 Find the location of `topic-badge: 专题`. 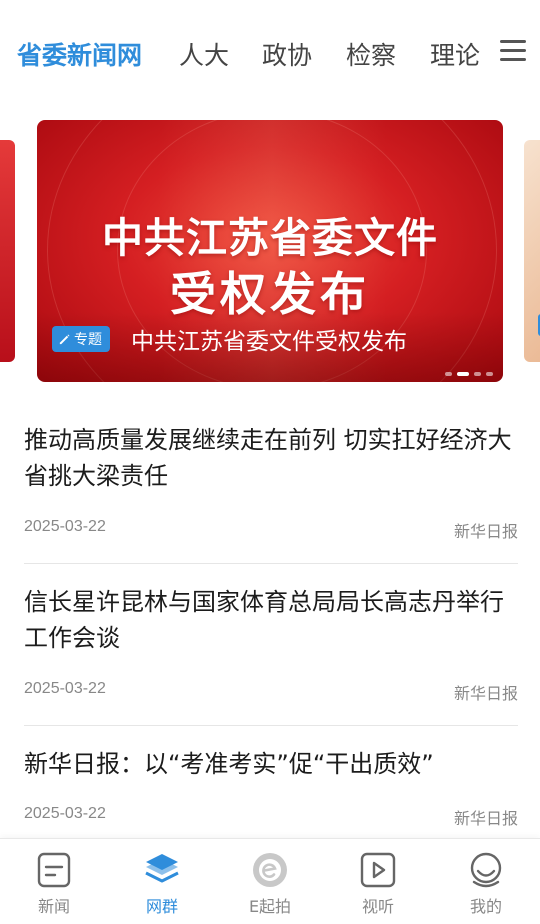

topic-badge: 专题 is located at coordinates (81, 339).